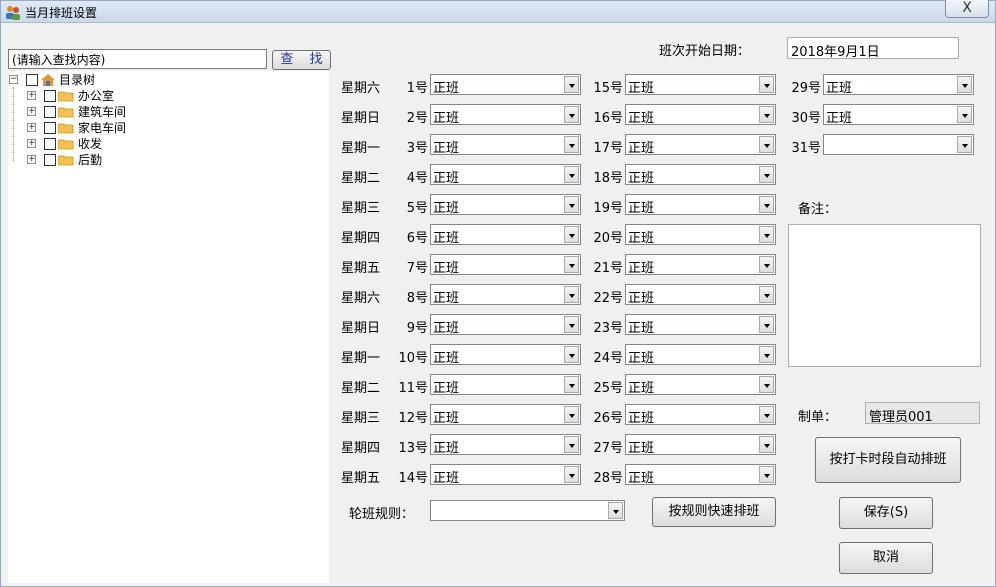 The height and width of the screenshot is (587, 996). I want to click on cancel-button: 取消, so click(886, 558).